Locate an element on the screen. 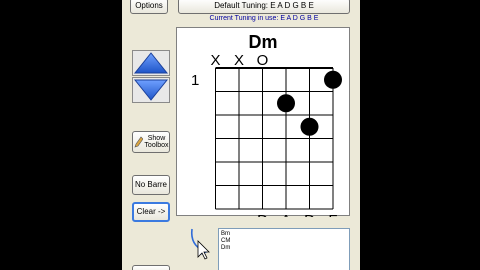 The image size is (480, 270). move-down-button is located at coordinates (151, 90).